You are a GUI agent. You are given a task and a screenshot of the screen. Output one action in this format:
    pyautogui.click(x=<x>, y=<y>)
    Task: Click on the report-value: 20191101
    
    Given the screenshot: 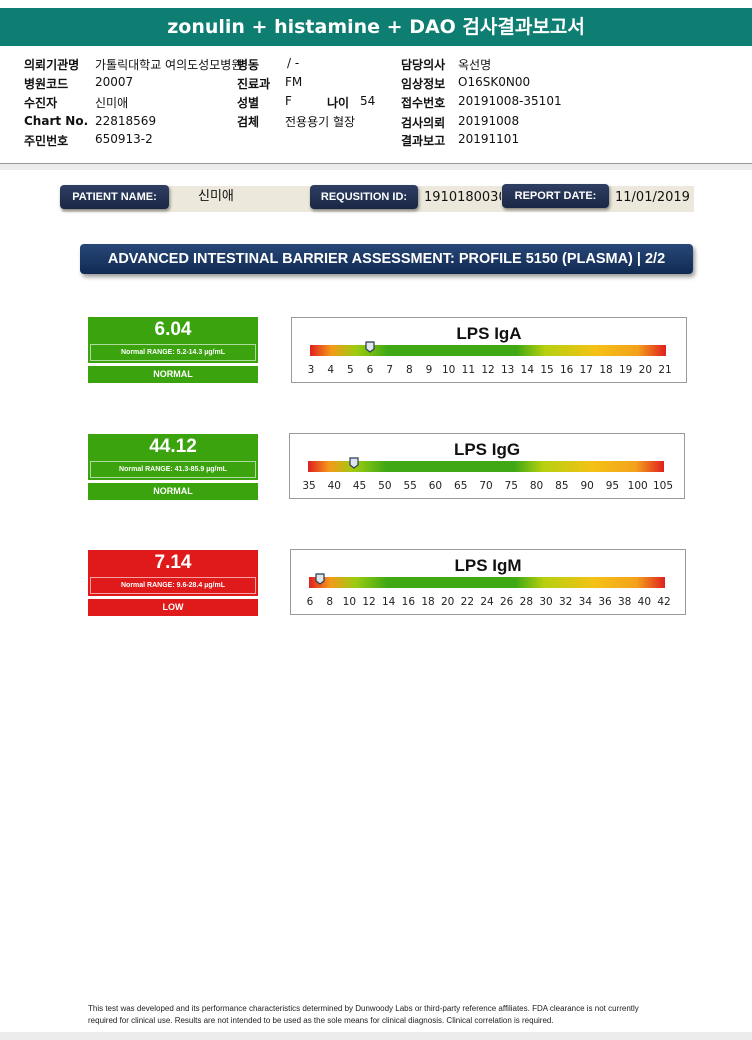 What is the action you would take?
    pyautogui.click(x=489, y=139)
    